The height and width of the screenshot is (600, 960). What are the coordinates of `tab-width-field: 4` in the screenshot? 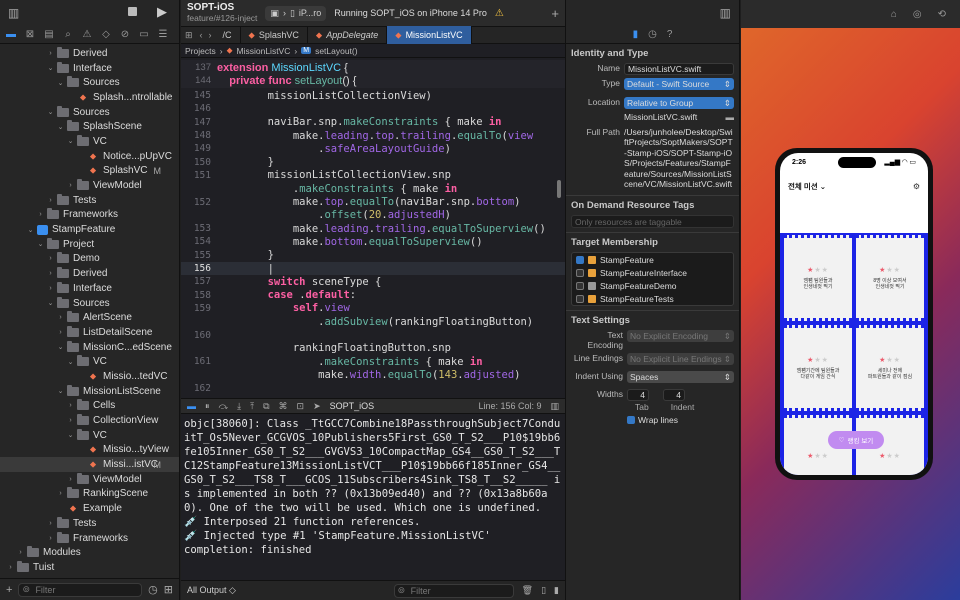 It's located at (638, 394).